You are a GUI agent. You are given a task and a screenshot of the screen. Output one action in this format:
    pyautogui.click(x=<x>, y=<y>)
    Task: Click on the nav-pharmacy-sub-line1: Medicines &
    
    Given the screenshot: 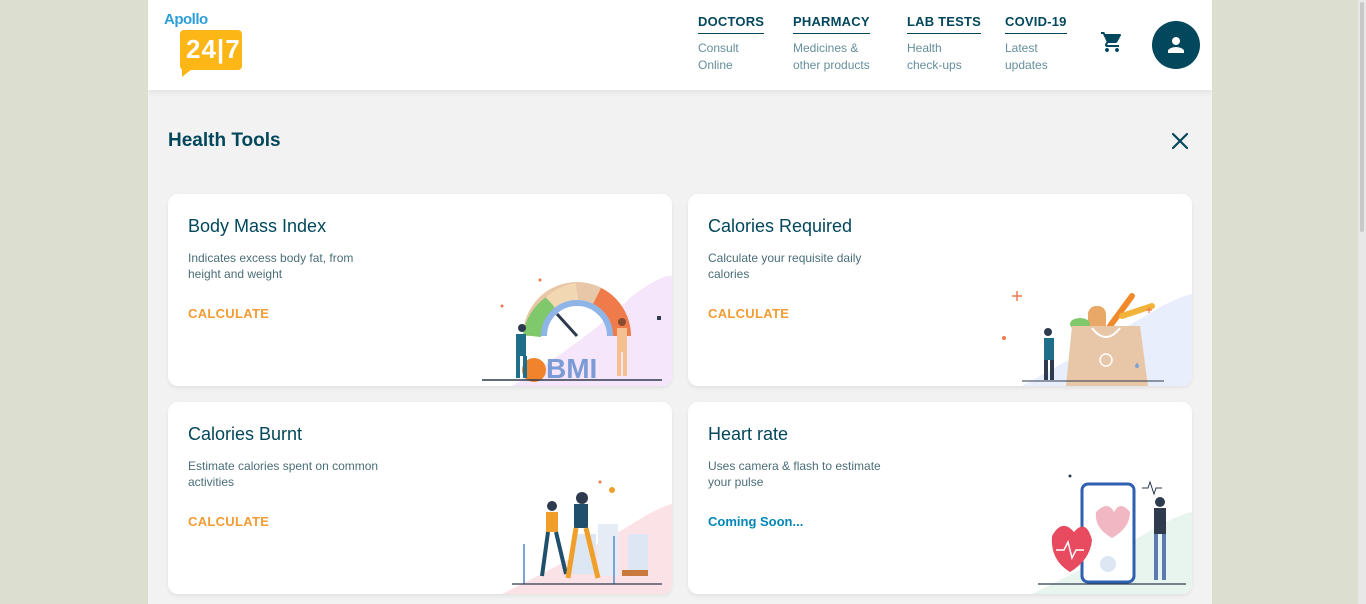 What is the action you would take?
    pyautogui.click(x=826, y=48)
    